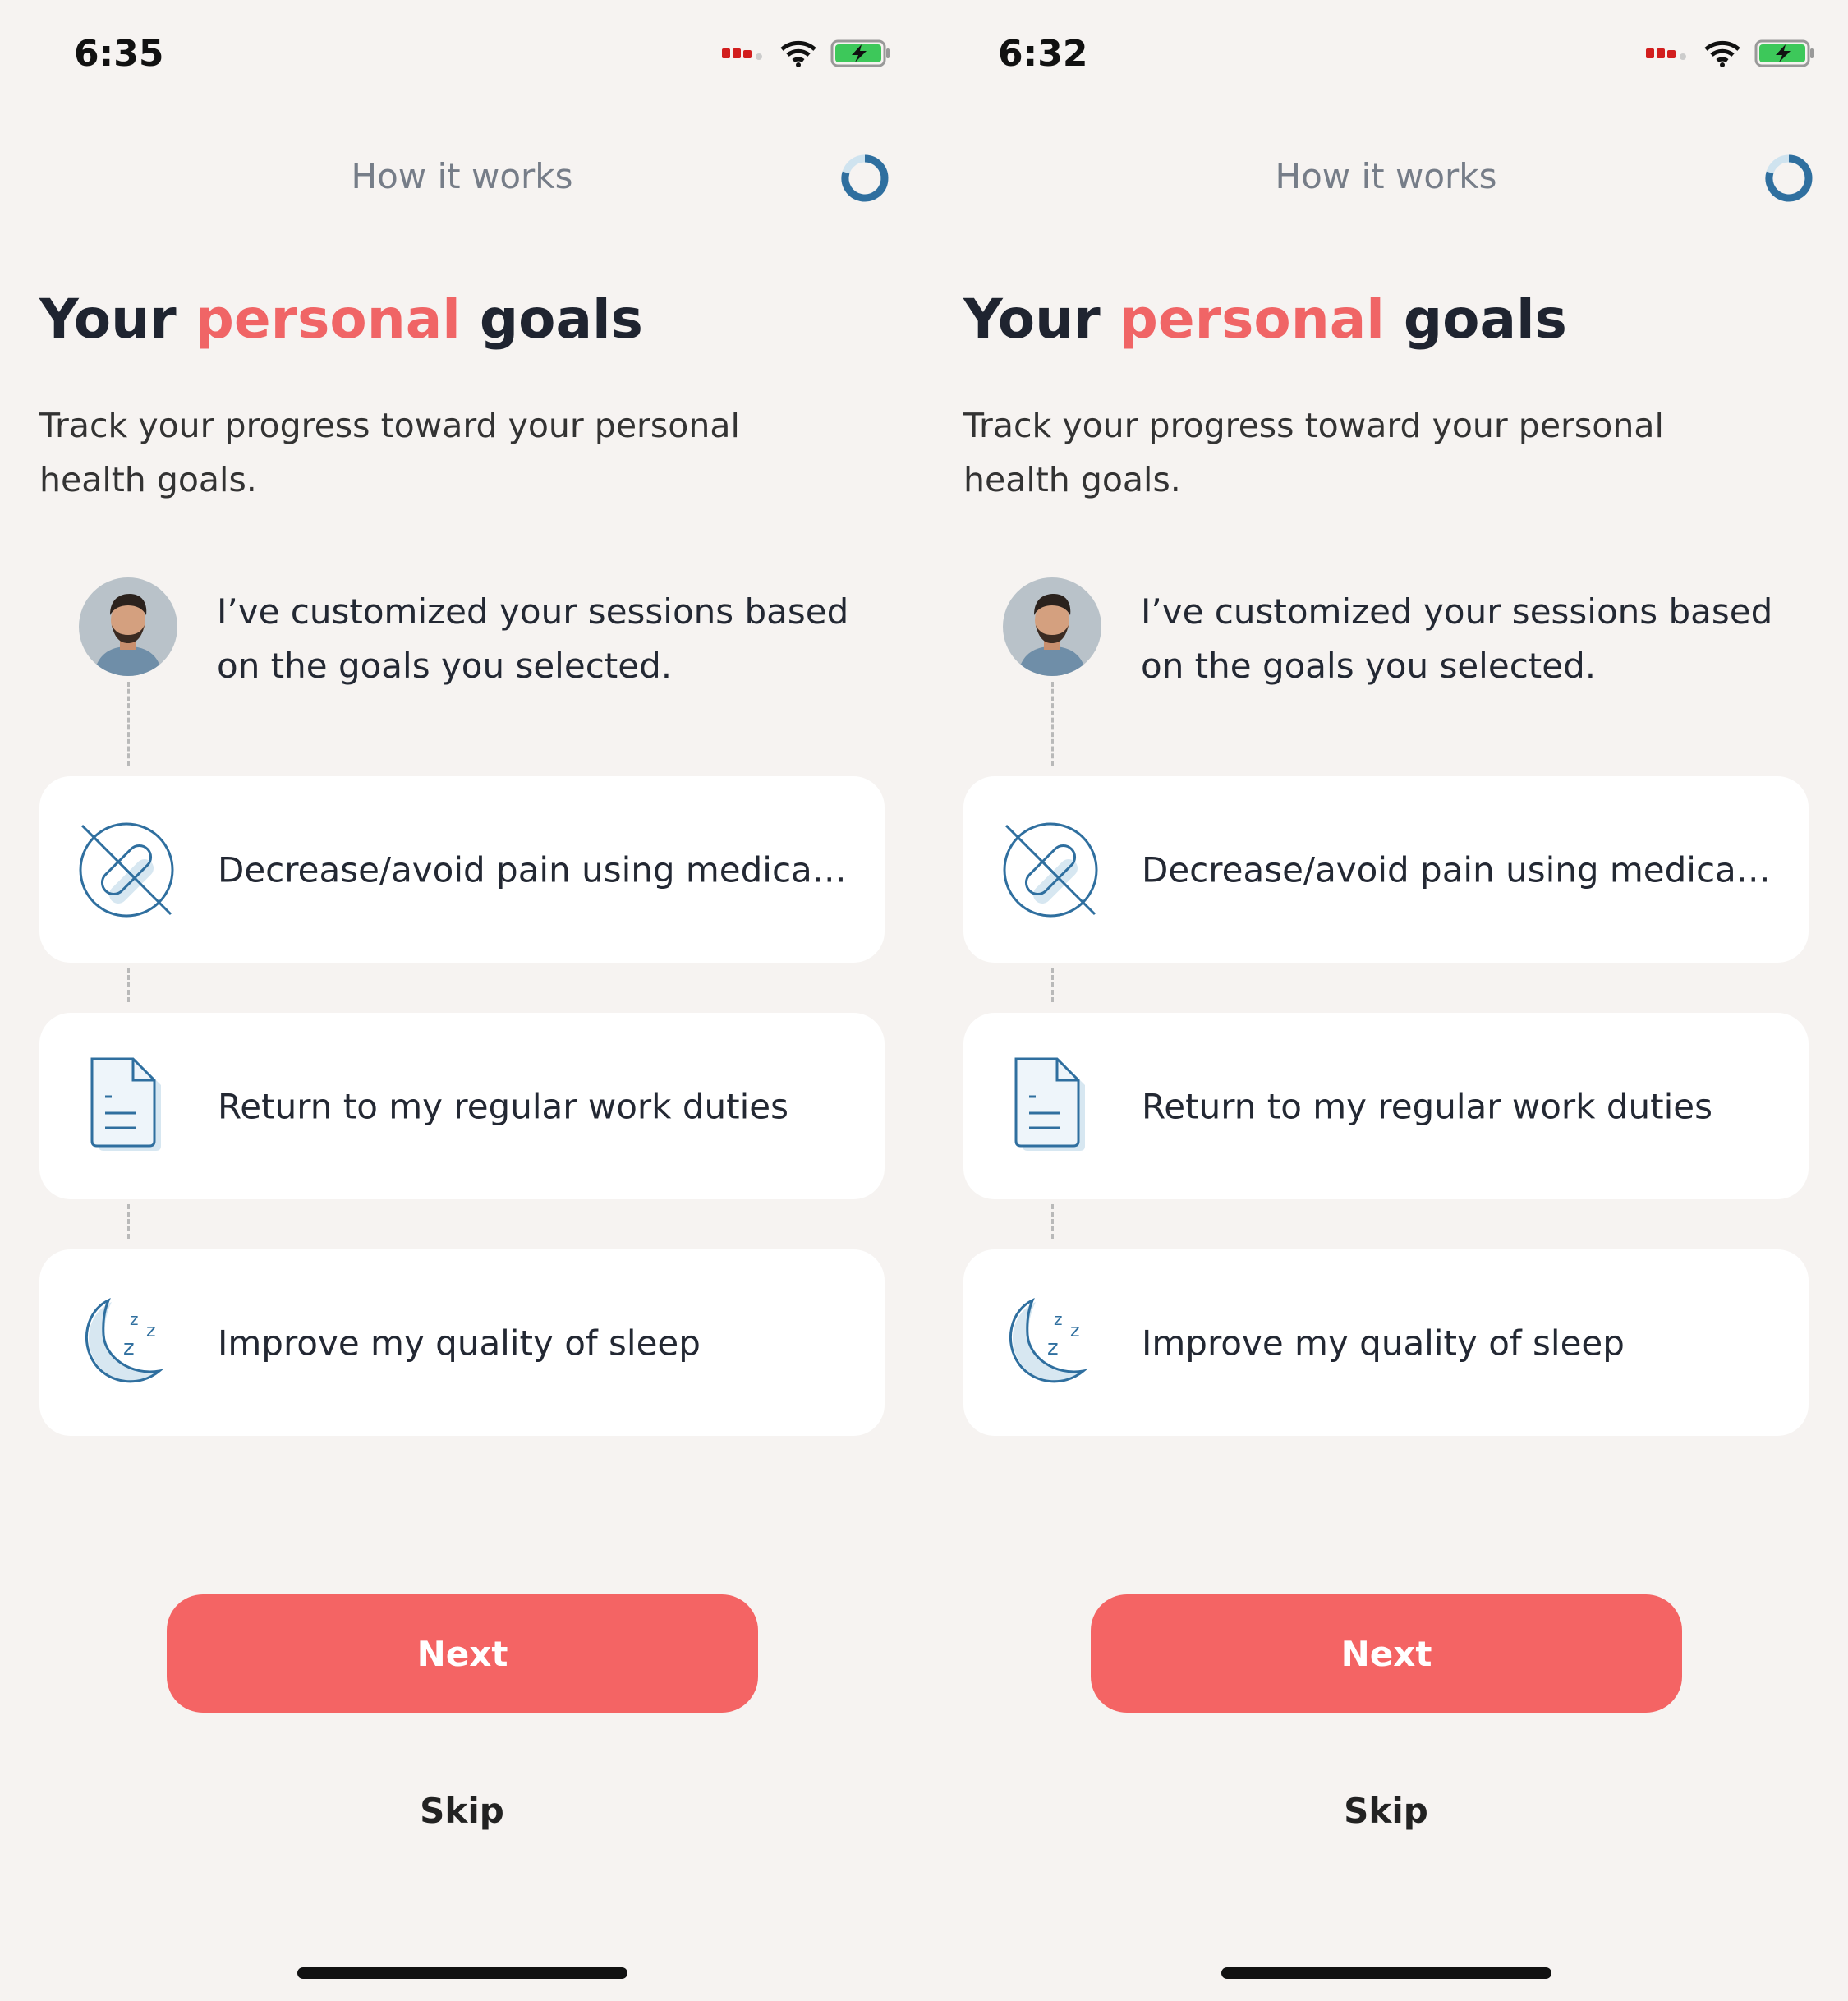  Describe the element at coordinates (1043, 54) in the screenshot. I see `status-time: 6:32` at that location.